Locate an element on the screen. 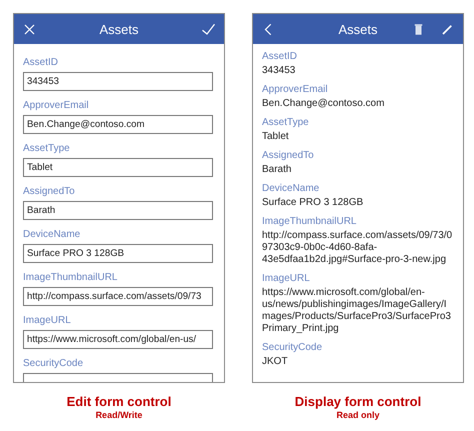 The image size is (474, 431). field-value: https://www.microsoft.com/global/en-us/news/publishingimages/ImageGallery/Images/Products/SurfacePro3/SurfacePro3Primary_Print.jpg is located at coordinates (357, 311).